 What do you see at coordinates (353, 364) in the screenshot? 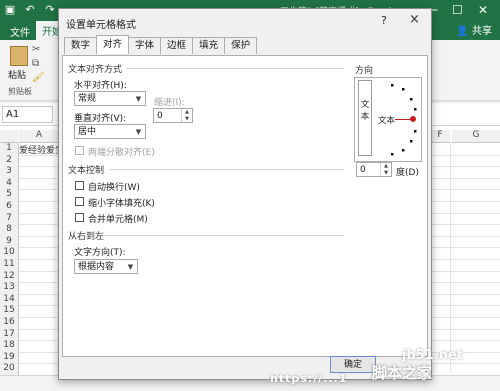
I see `ok-button: 确定` at bounding box center [353, 364].